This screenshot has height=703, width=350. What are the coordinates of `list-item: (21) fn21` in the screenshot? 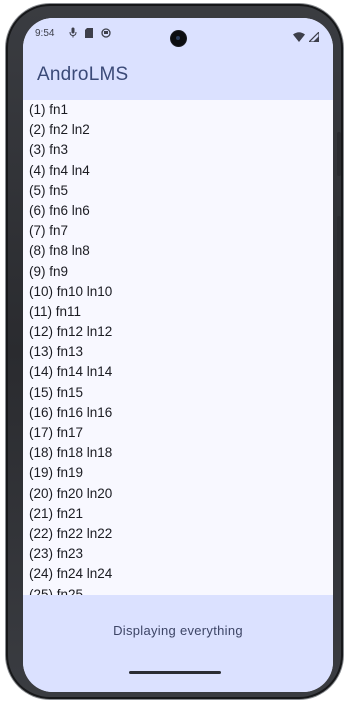 It's located at (178, 514).